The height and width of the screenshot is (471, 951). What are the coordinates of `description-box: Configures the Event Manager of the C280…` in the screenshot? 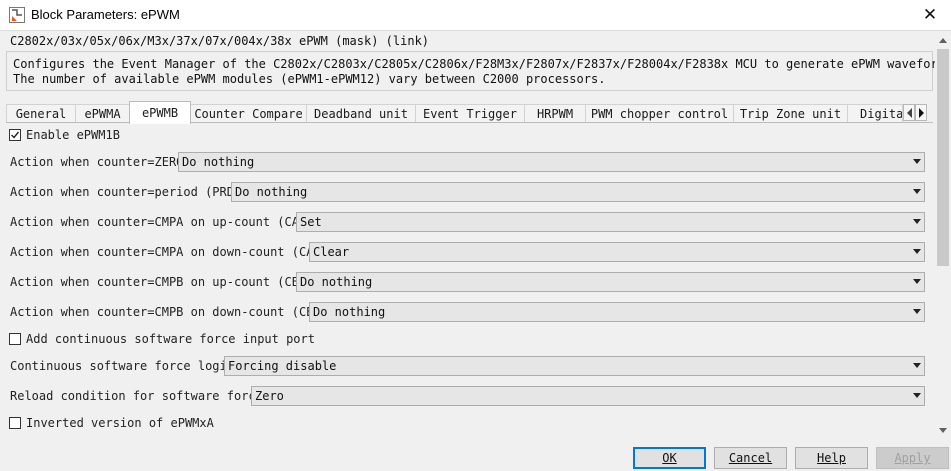 It's located at (478, 71).